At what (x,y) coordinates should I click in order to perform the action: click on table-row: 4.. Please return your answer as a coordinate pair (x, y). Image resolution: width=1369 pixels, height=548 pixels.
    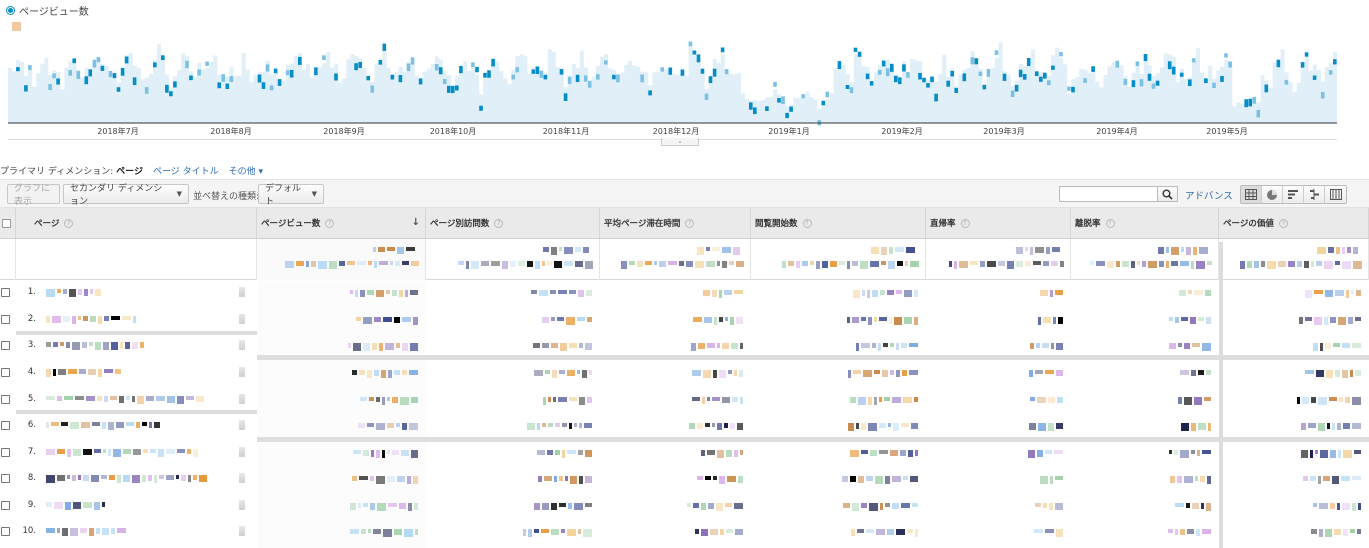
    Looking at the image, I should click on (684, 374).